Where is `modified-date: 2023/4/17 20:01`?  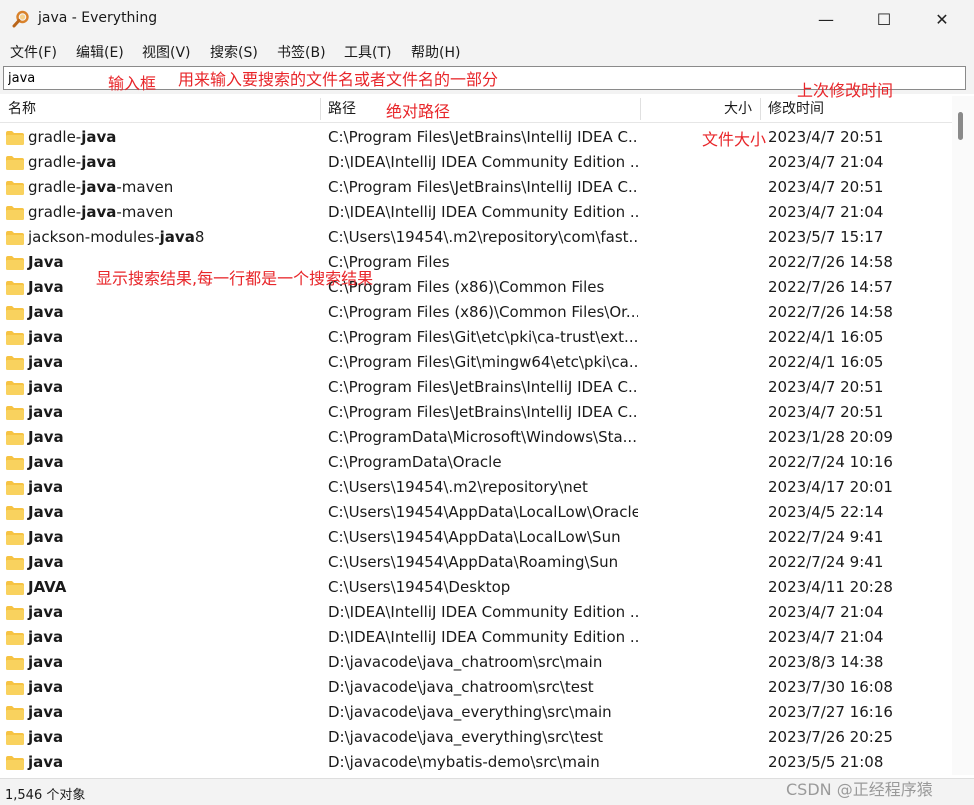
modified-date: 2023/4/17 20:01 is located at coordinates (830, 487).